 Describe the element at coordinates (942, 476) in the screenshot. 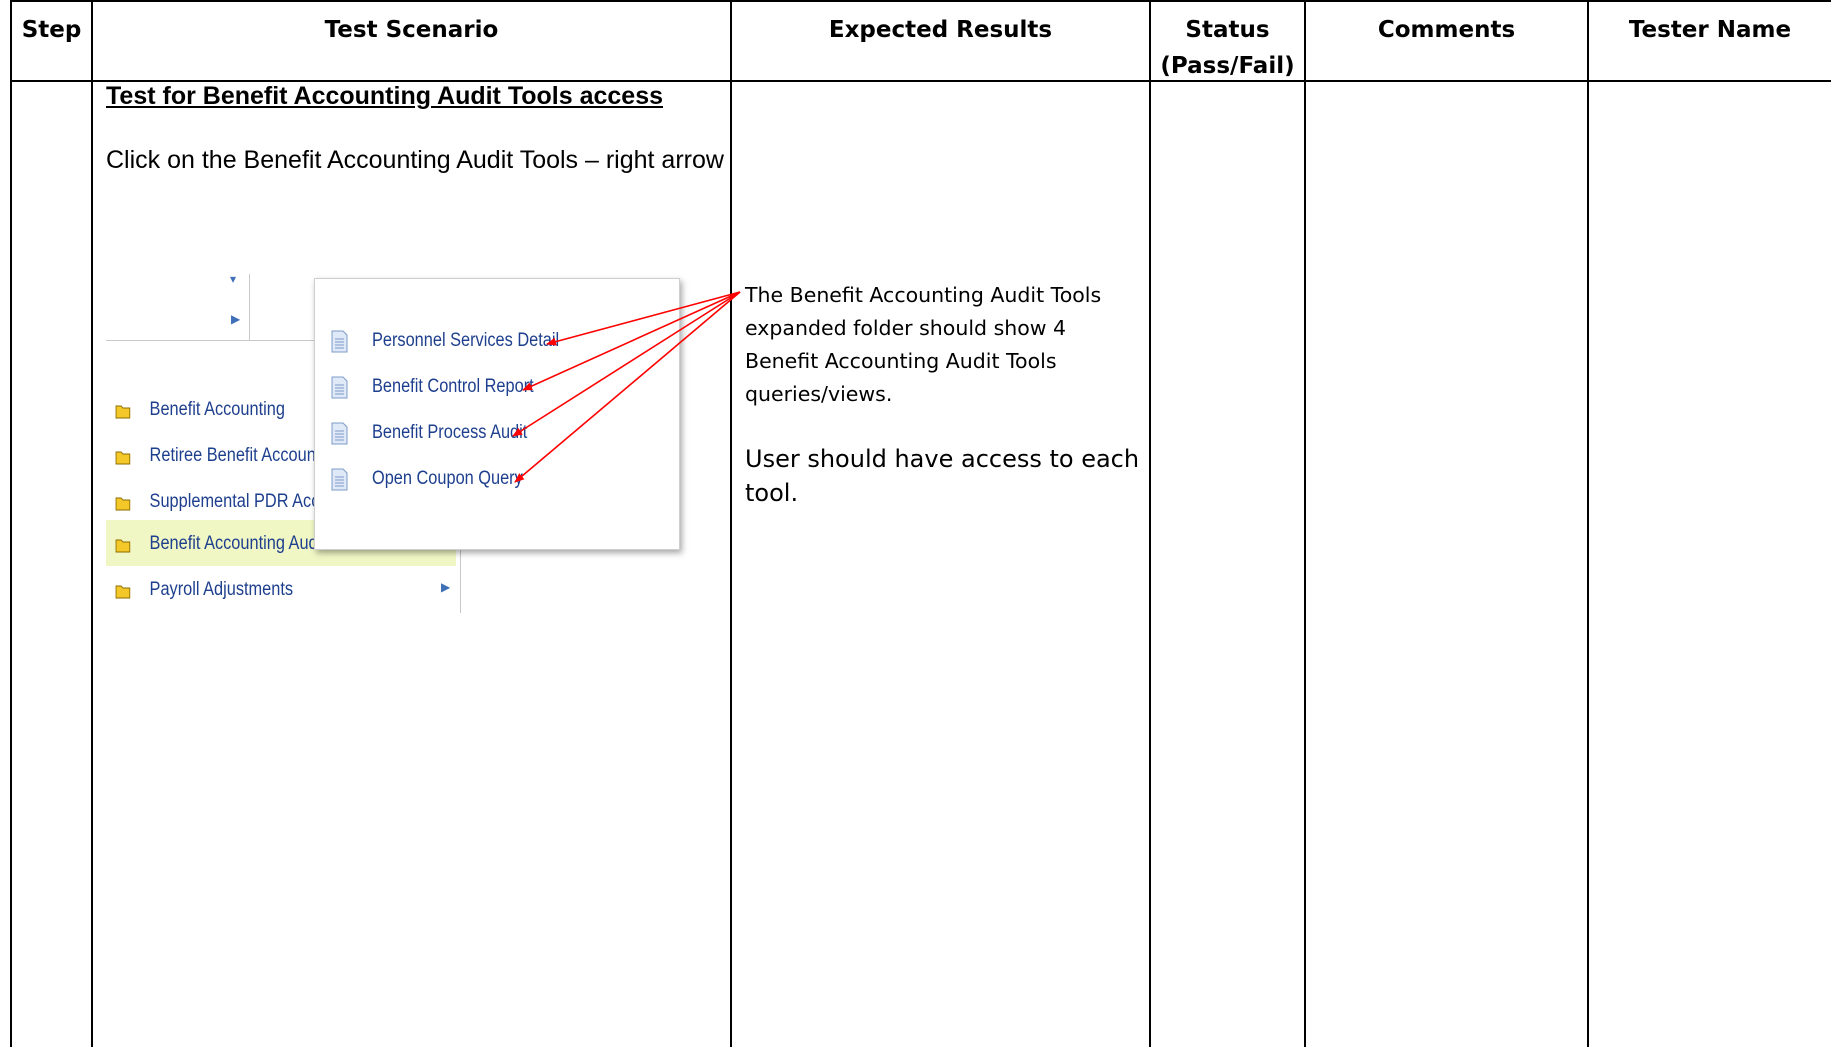

I see `expected-results-access: User should have access to each tool.` at that location.